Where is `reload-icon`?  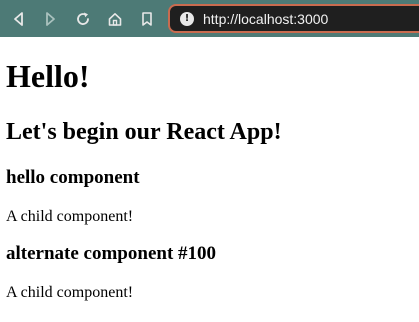
reload-icon is located at coordinates (83, 18).